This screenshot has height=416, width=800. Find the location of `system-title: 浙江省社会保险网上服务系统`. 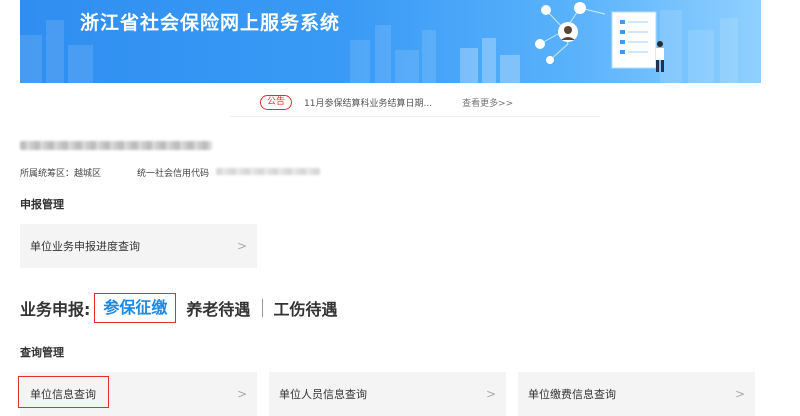

system-title: 浙江省社会保险网上服务系统 is located at coordinates (210, 23).